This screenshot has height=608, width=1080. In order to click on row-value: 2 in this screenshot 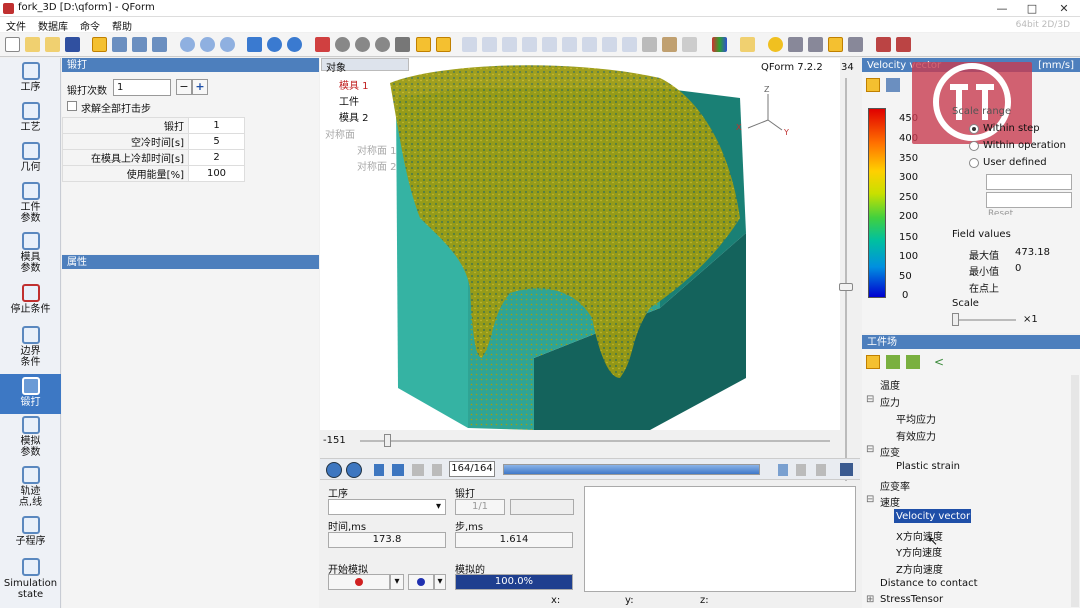, I will do `click(216, 157)`.